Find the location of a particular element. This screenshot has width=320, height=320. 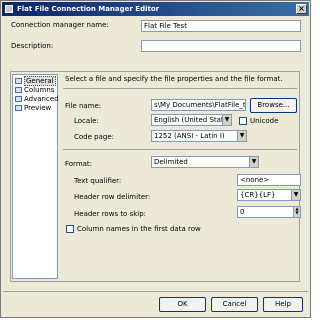

nav-item-general: General is located at coordinates (35, 81).